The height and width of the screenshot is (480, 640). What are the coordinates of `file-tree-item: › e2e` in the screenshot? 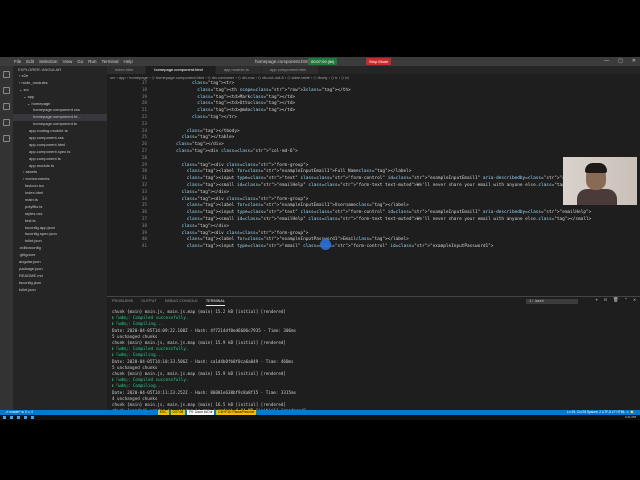 It's located at (60, 76).